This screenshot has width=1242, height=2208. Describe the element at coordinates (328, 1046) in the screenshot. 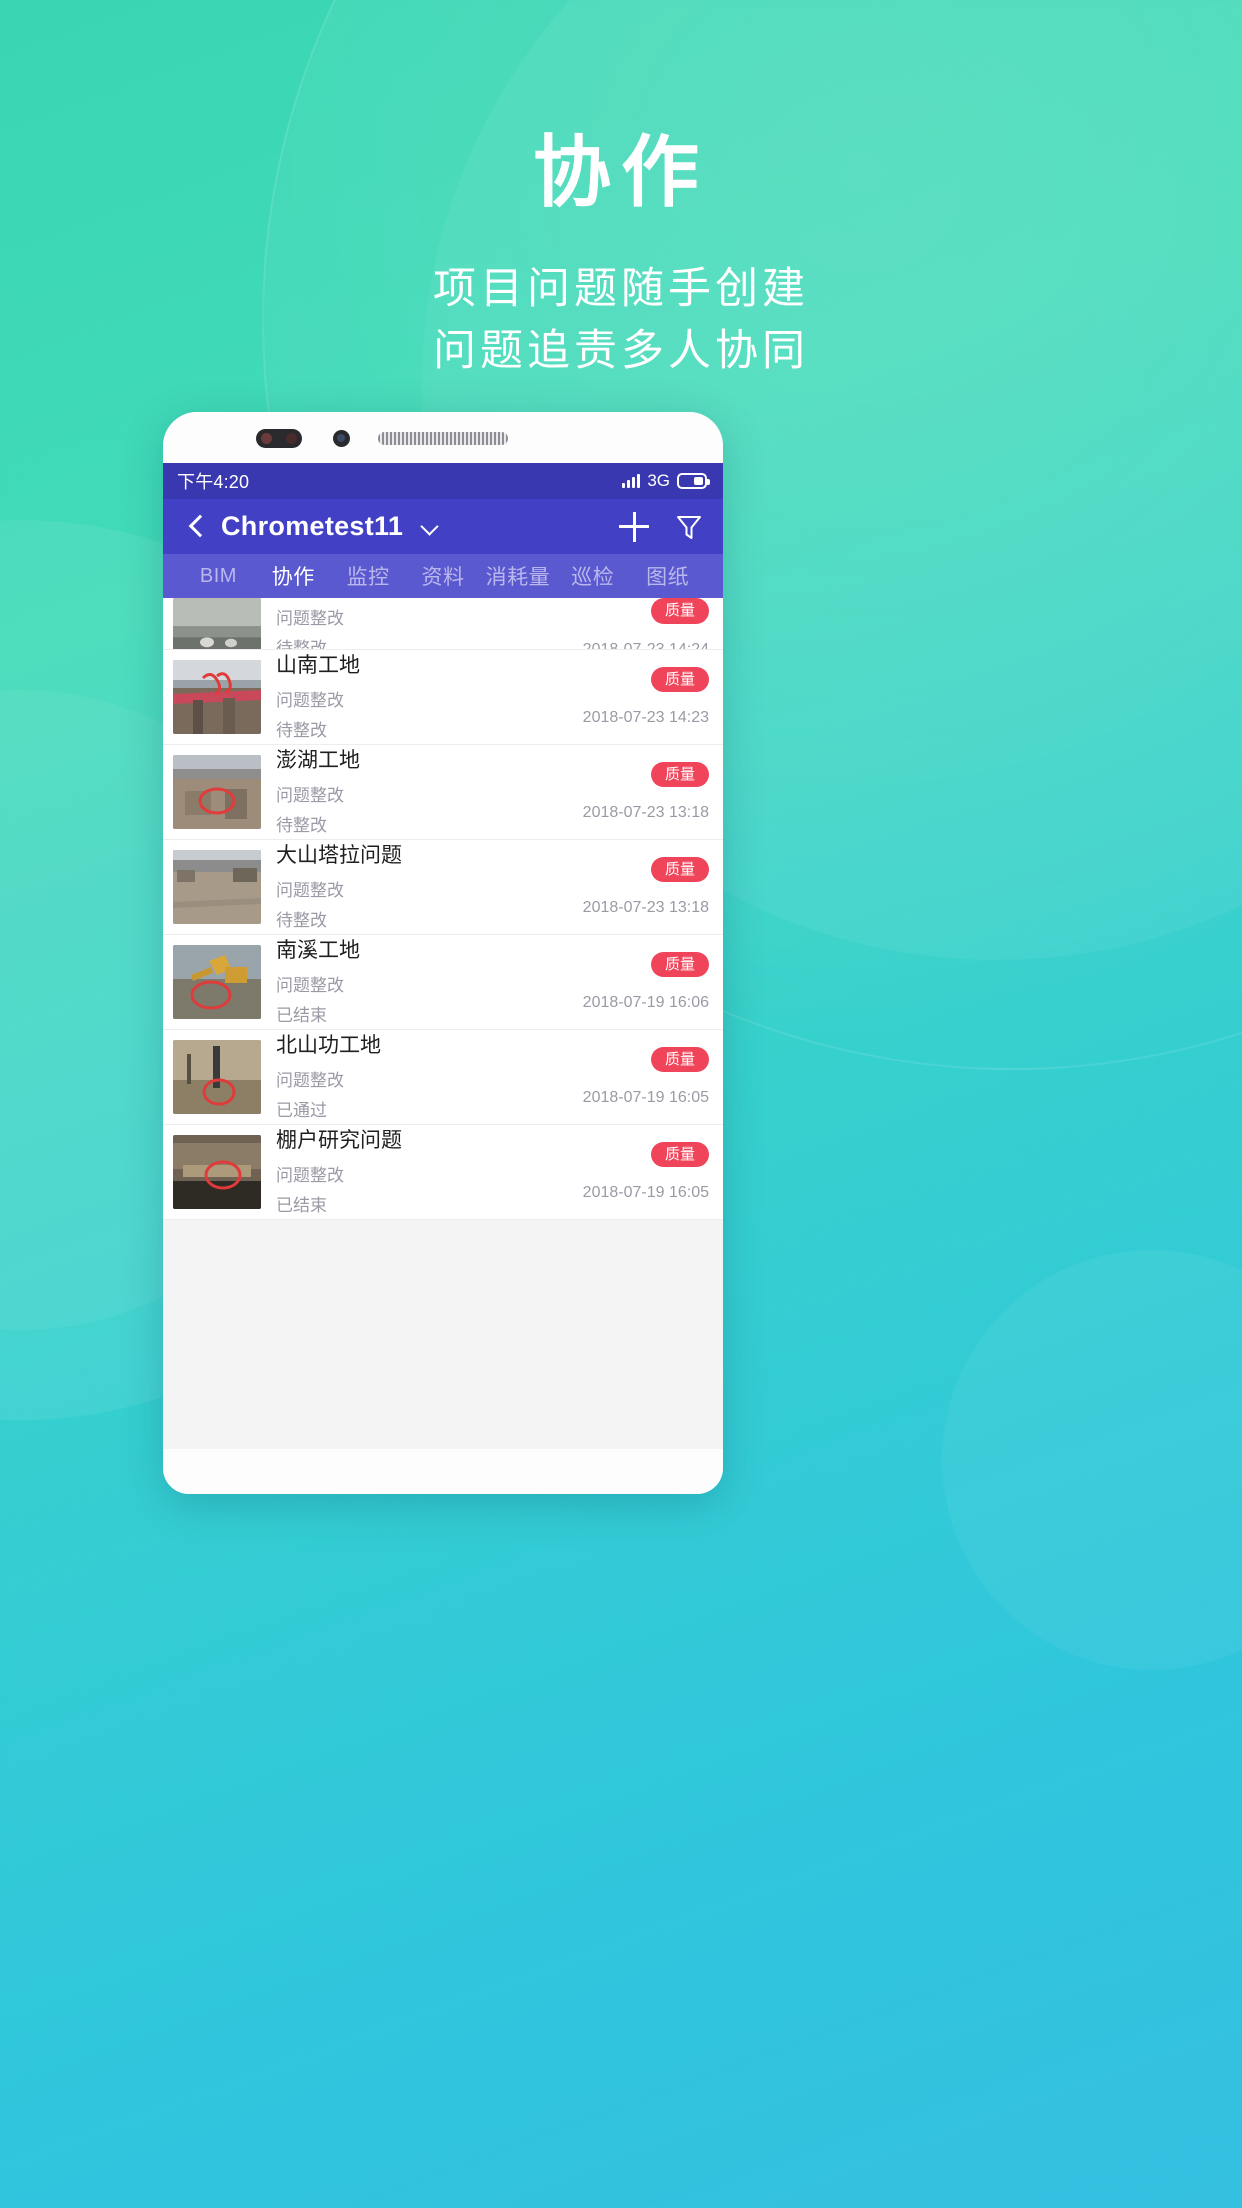

I see `row-title: 北山功工地` at that location.